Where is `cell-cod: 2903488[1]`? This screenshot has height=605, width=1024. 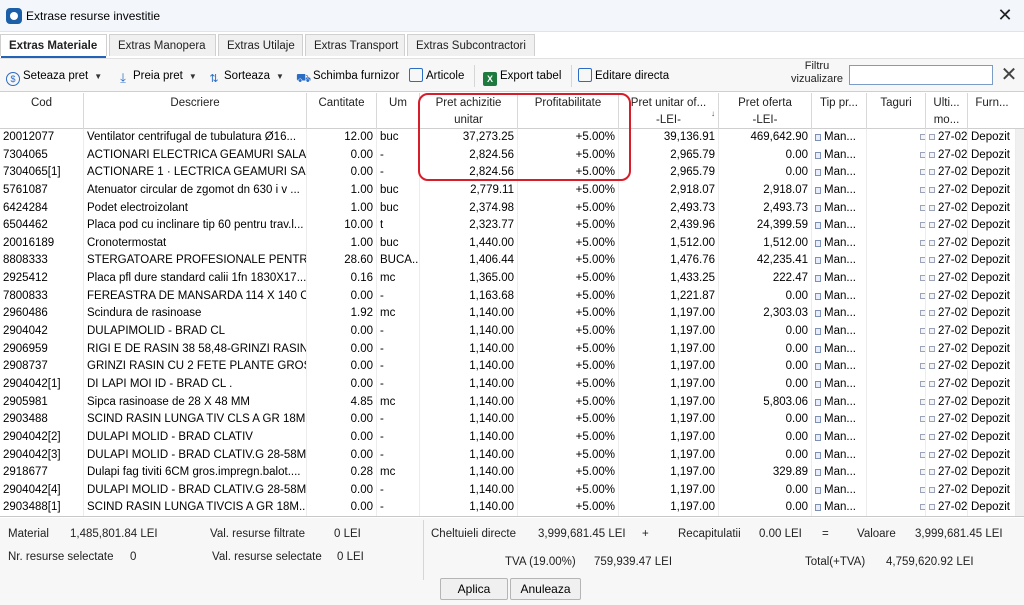
cell-cod: 2903488[1] is located at coordinates (42, 507).